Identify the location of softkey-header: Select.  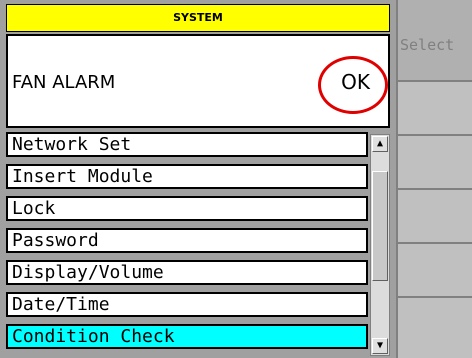
(435, 41).